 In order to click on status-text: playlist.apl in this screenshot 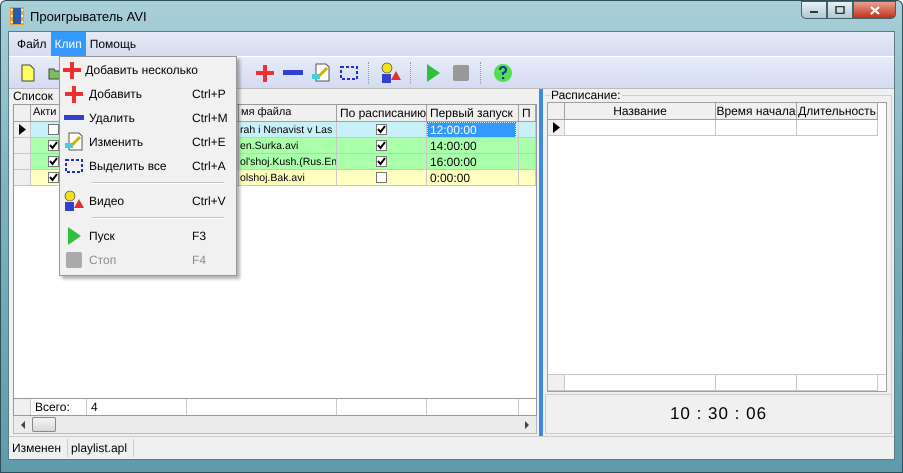, I will do `click(101, 448)`.